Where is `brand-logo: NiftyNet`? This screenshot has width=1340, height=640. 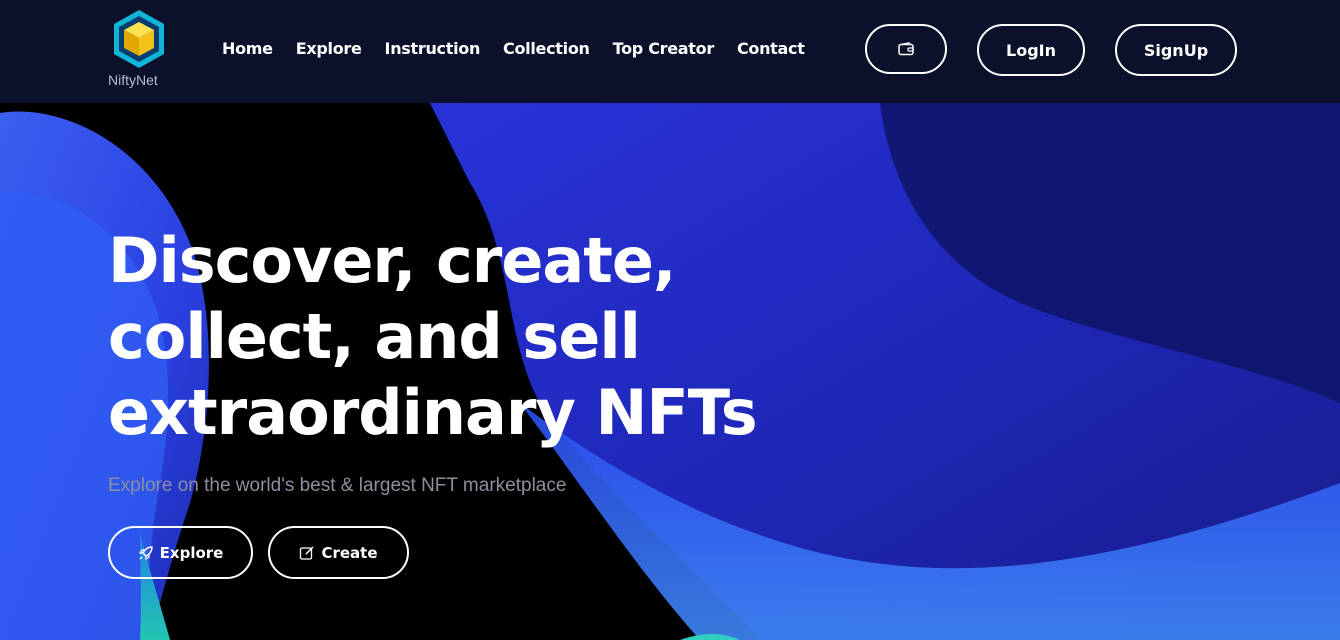
brand-logo: NiftyNet is located at coordinates (139, 50).